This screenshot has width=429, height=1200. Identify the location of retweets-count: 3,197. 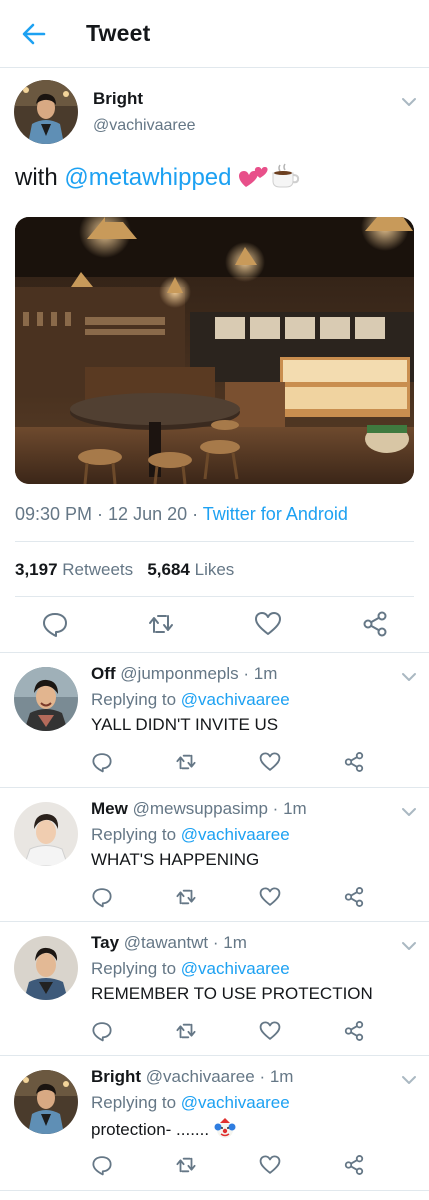
(36, 569).